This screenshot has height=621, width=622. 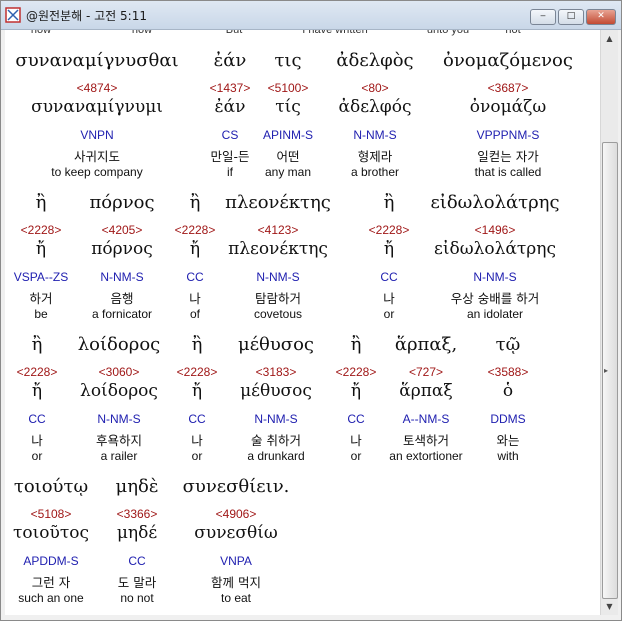 What do you see at coordinates (122, 202) in the screenshot?
I see `greek-word: πόρνος` at bounding box center [122, 202].